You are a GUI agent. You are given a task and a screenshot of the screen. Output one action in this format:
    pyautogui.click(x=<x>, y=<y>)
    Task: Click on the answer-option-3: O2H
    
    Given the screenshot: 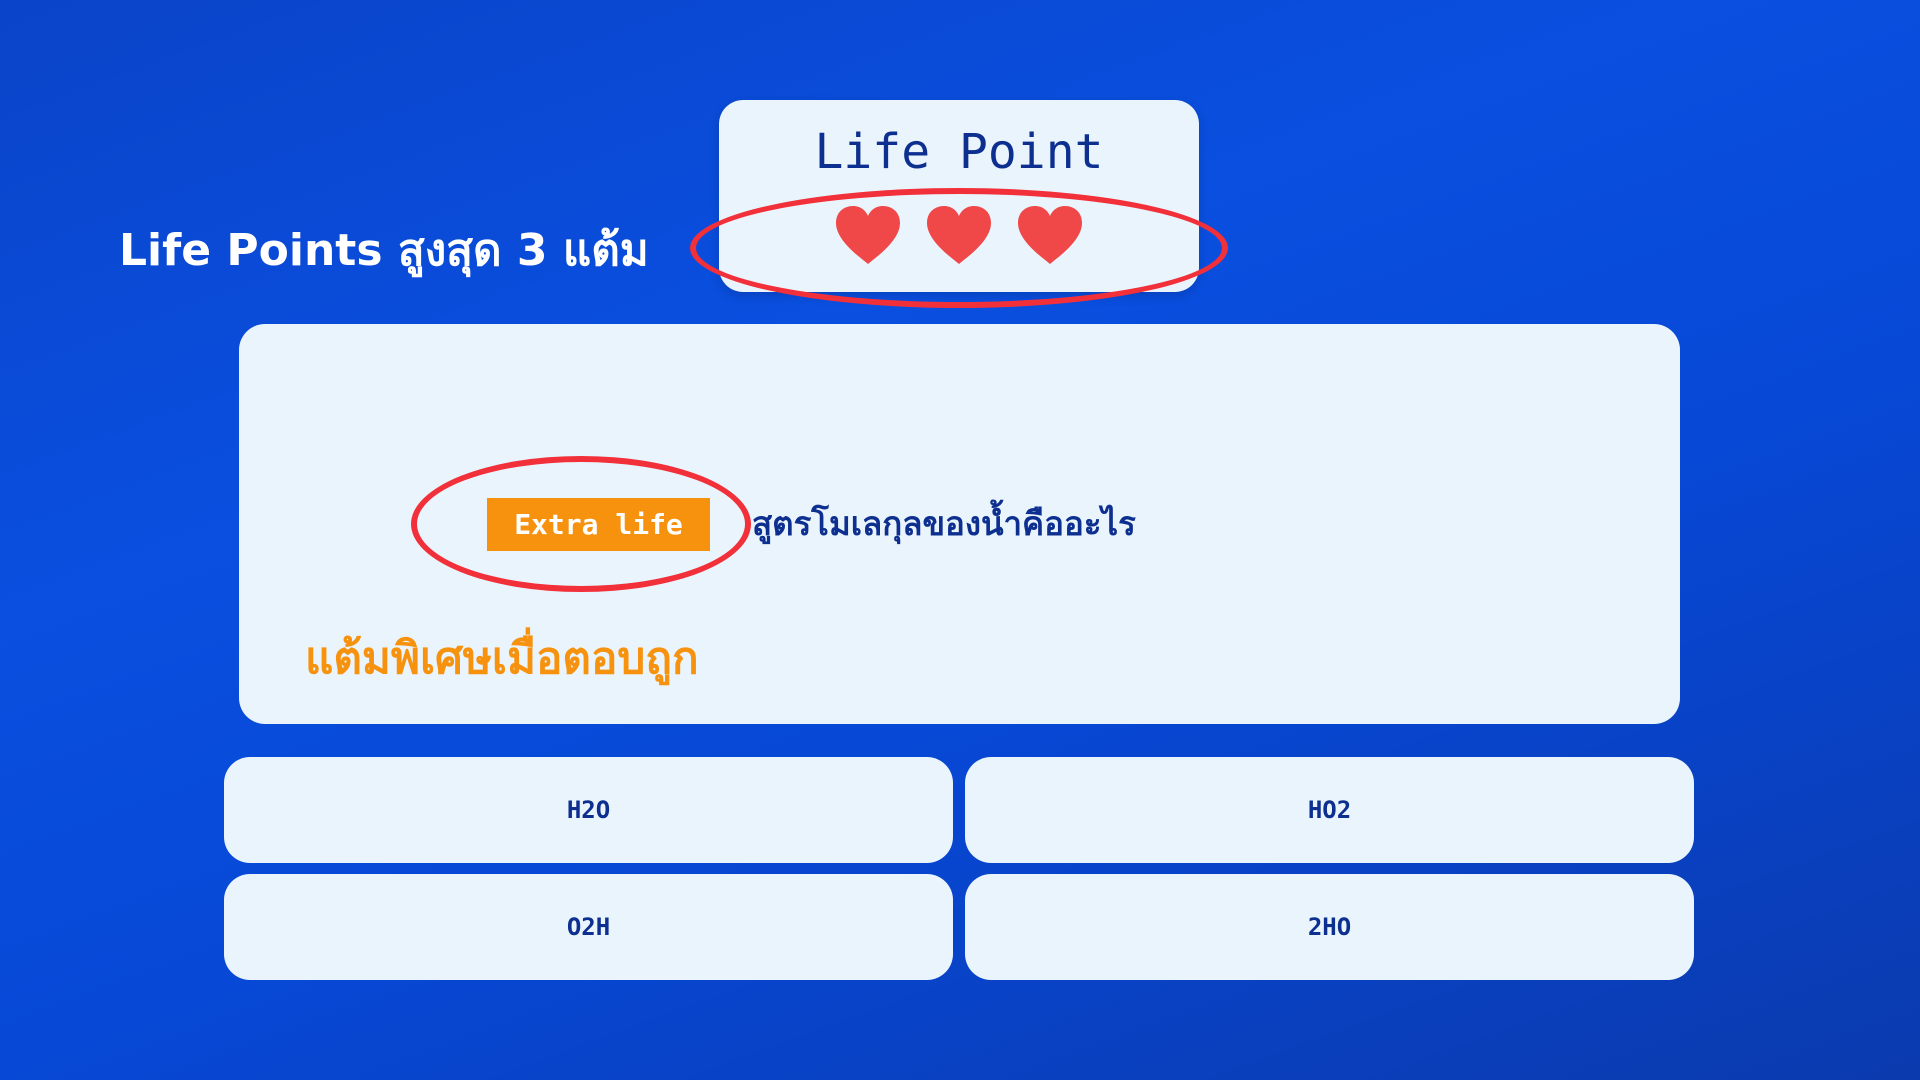 What is the action you would take?
    pyautogui.click(x=588, y=927)
    